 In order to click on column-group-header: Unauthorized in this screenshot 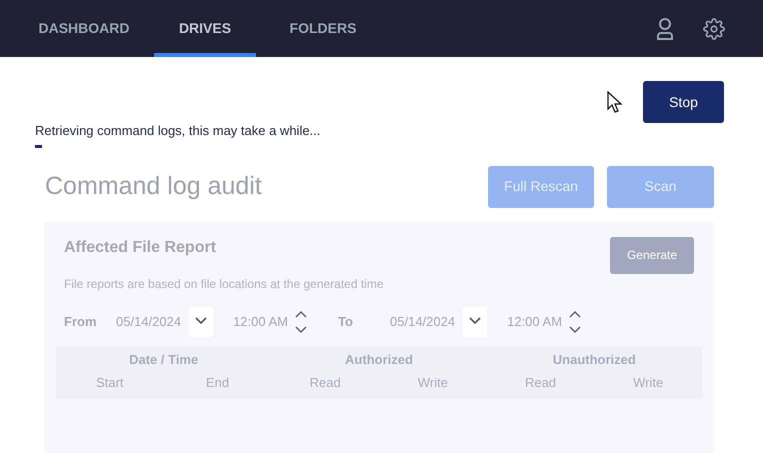, I will do `click(594, 359)`.